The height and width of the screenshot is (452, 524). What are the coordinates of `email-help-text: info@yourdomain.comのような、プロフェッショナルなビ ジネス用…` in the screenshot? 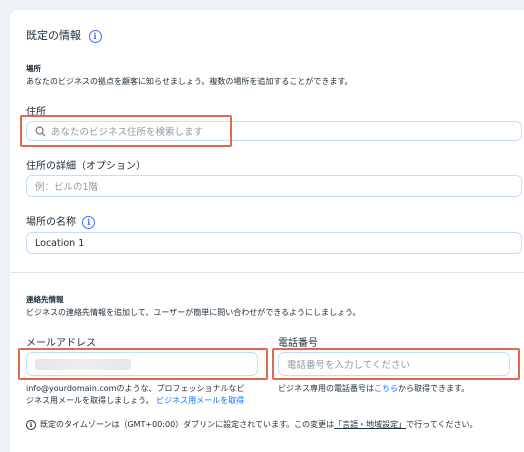 It's located at (150, 395).